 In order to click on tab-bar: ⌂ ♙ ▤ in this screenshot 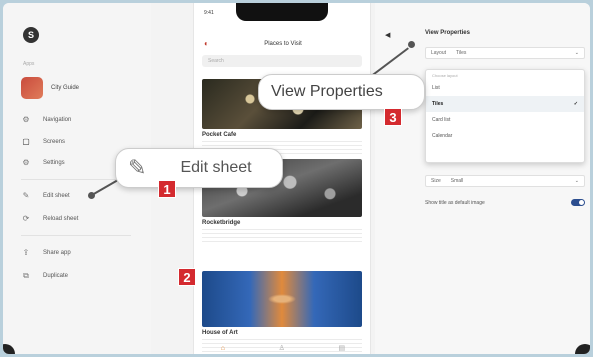, I will do `click(283, 348)`.